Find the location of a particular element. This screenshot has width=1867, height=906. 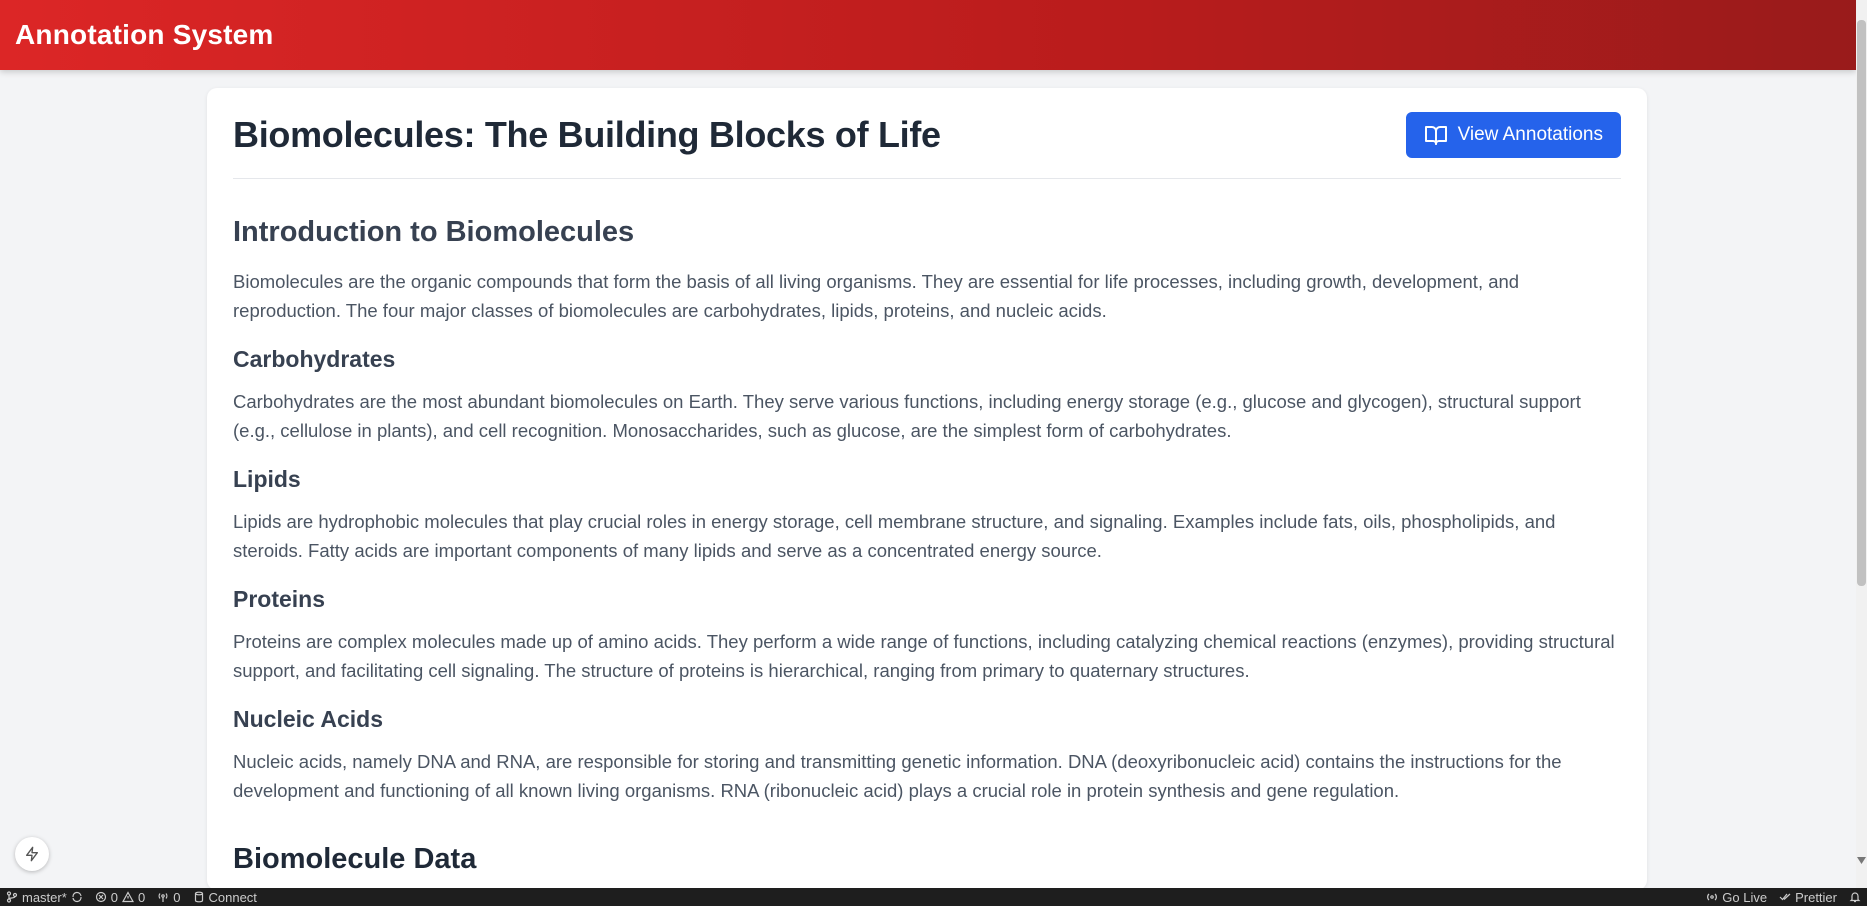

page-scrollbar is located at coordinates (1861, 444).